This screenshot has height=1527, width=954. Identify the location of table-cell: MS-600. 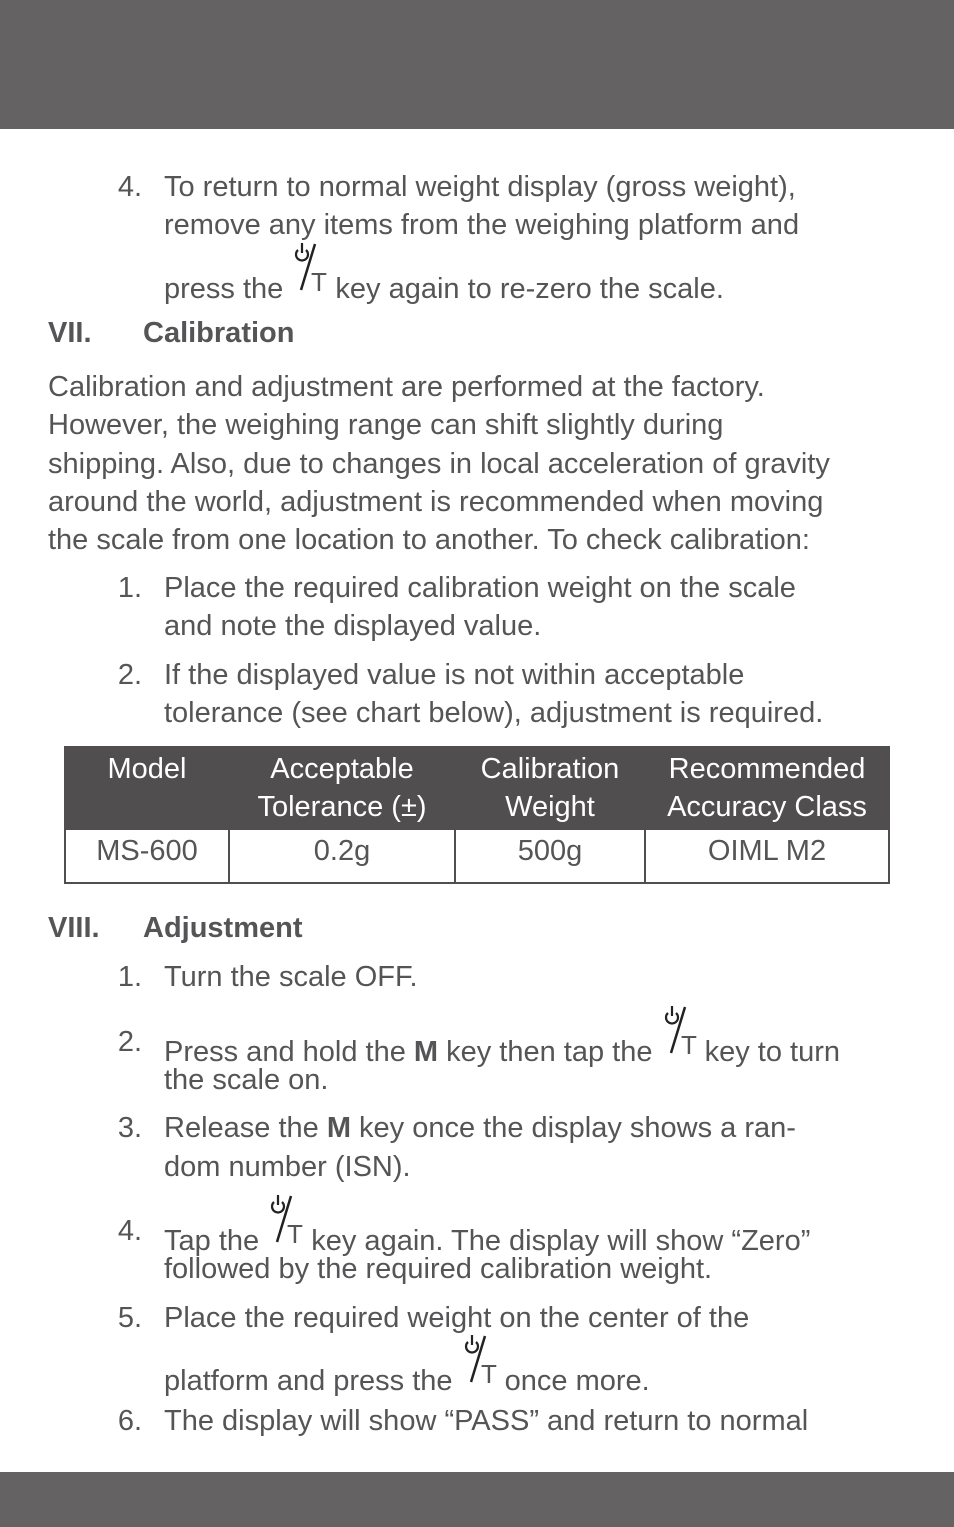
(147, 856).